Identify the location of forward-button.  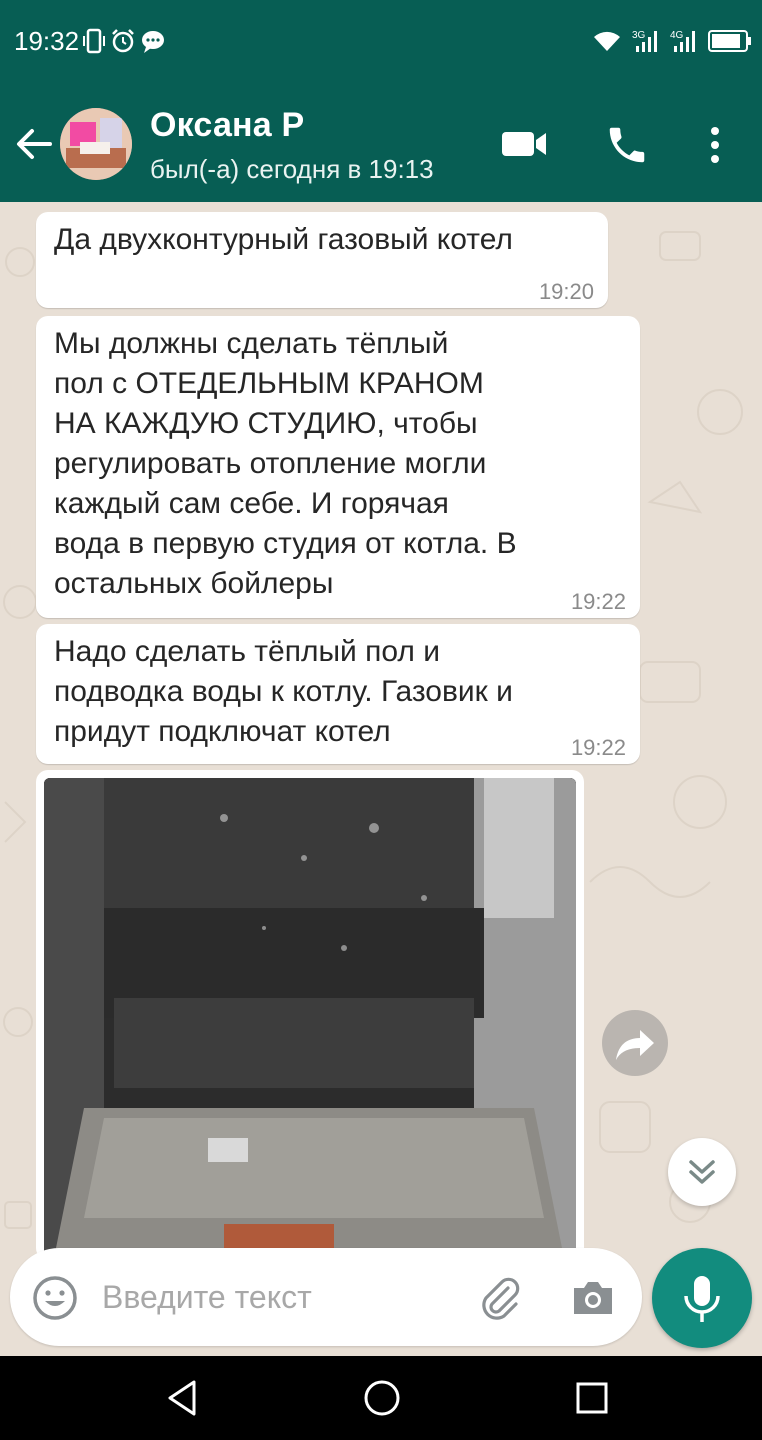
(635, 1043).